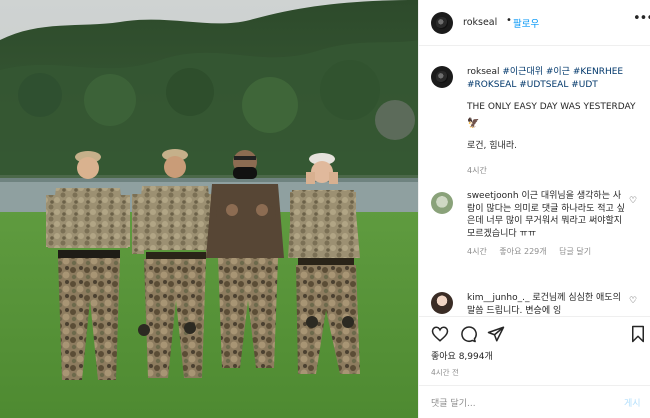  What do you see at coordinates (493, 196) in the screenshot?
I see `comment-username: sweetjoonh` at bounding box center [493, 196].